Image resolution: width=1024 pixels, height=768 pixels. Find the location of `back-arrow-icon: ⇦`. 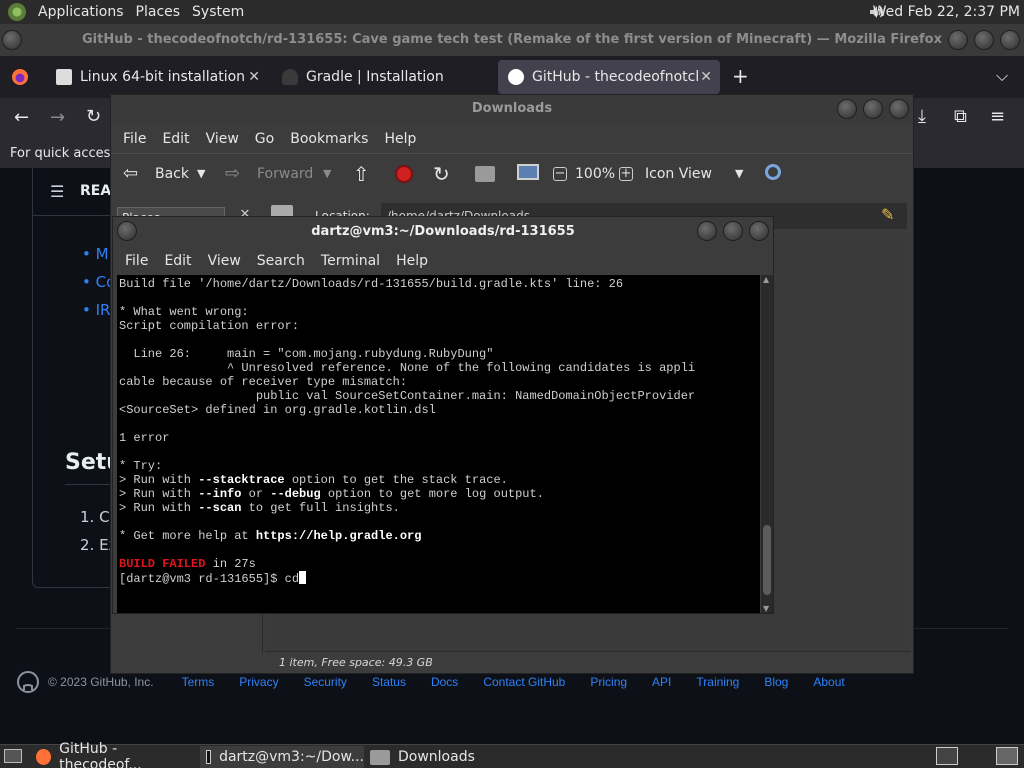

back-arrow-icon: ⇦ is located at coordinates (130, 174).